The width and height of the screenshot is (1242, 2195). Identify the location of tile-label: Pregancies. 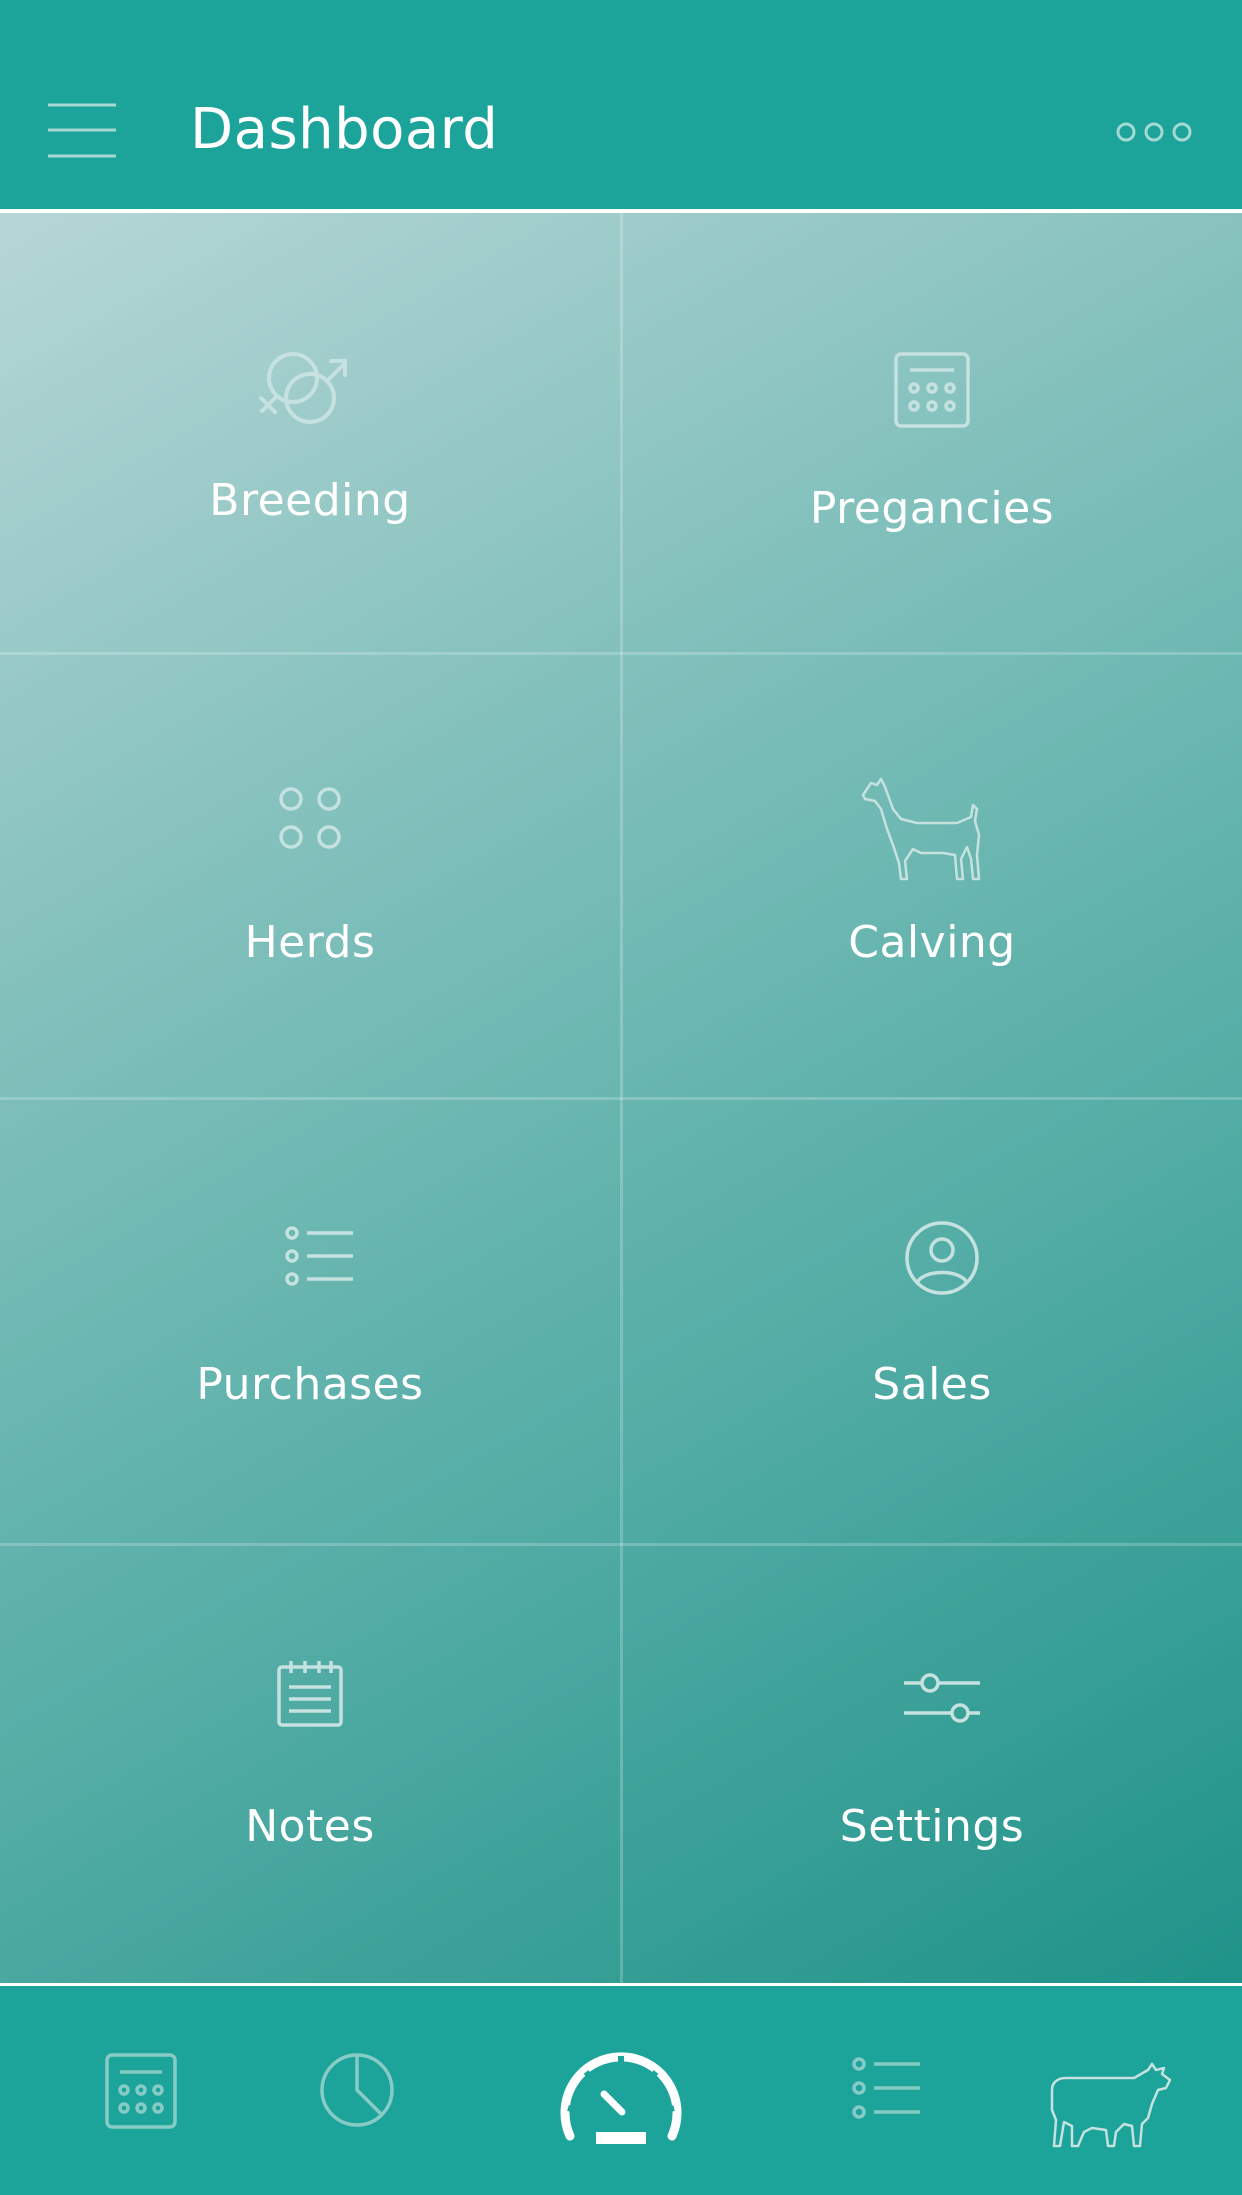
(932, 508).